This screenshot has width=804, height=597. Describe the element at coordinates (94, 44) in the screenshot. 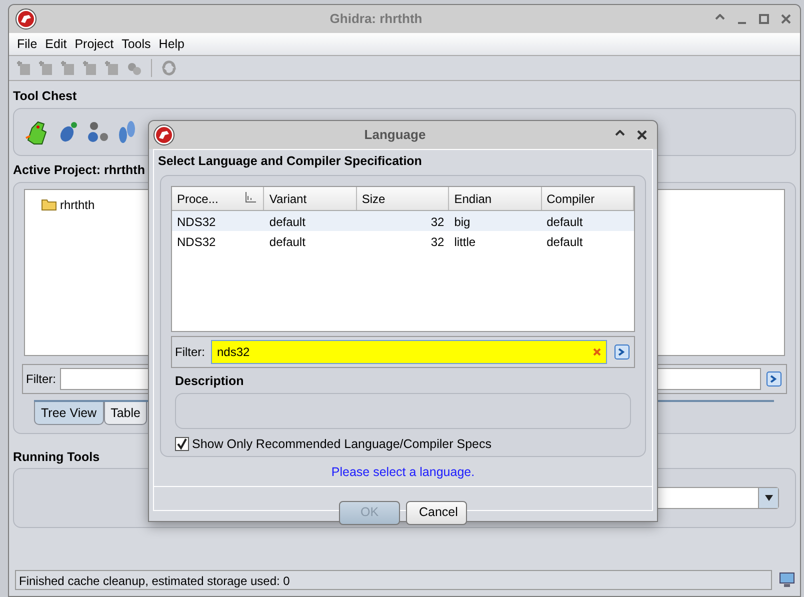

I see `menu-item: Project` at that location.